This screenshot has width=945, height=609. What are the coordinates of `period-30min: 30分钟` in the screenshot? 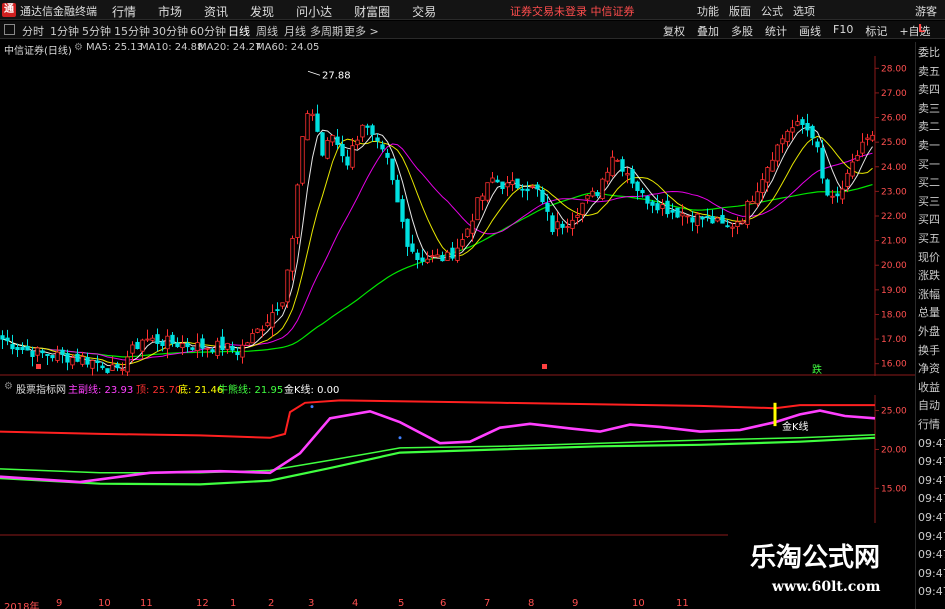 It's located at (170, 31).